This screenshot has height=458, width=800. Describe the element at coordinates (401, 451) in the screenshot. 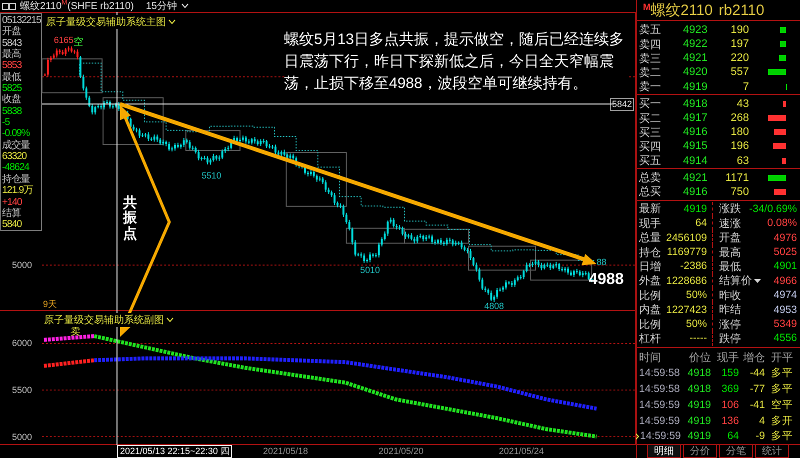

I see `date-label: 2021/05/20` at that location.